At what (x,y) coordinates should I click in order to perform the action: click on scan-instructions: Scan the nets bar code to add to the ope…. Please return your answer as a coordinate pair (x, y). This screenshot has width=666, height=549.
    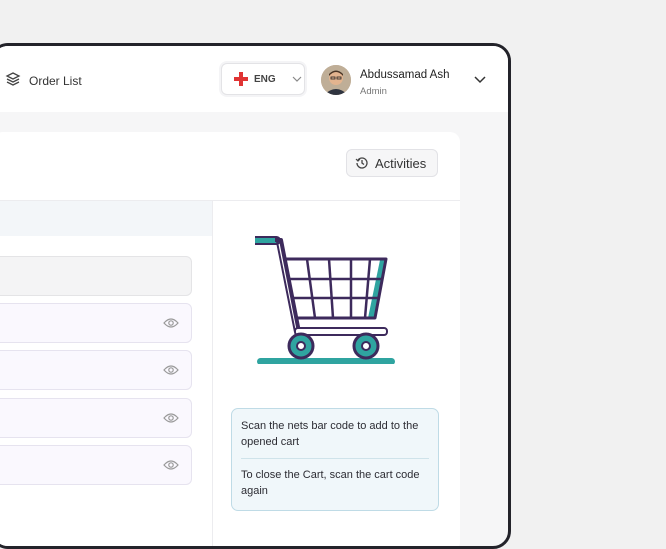
    Looking at the image, I should click on (335, 459).